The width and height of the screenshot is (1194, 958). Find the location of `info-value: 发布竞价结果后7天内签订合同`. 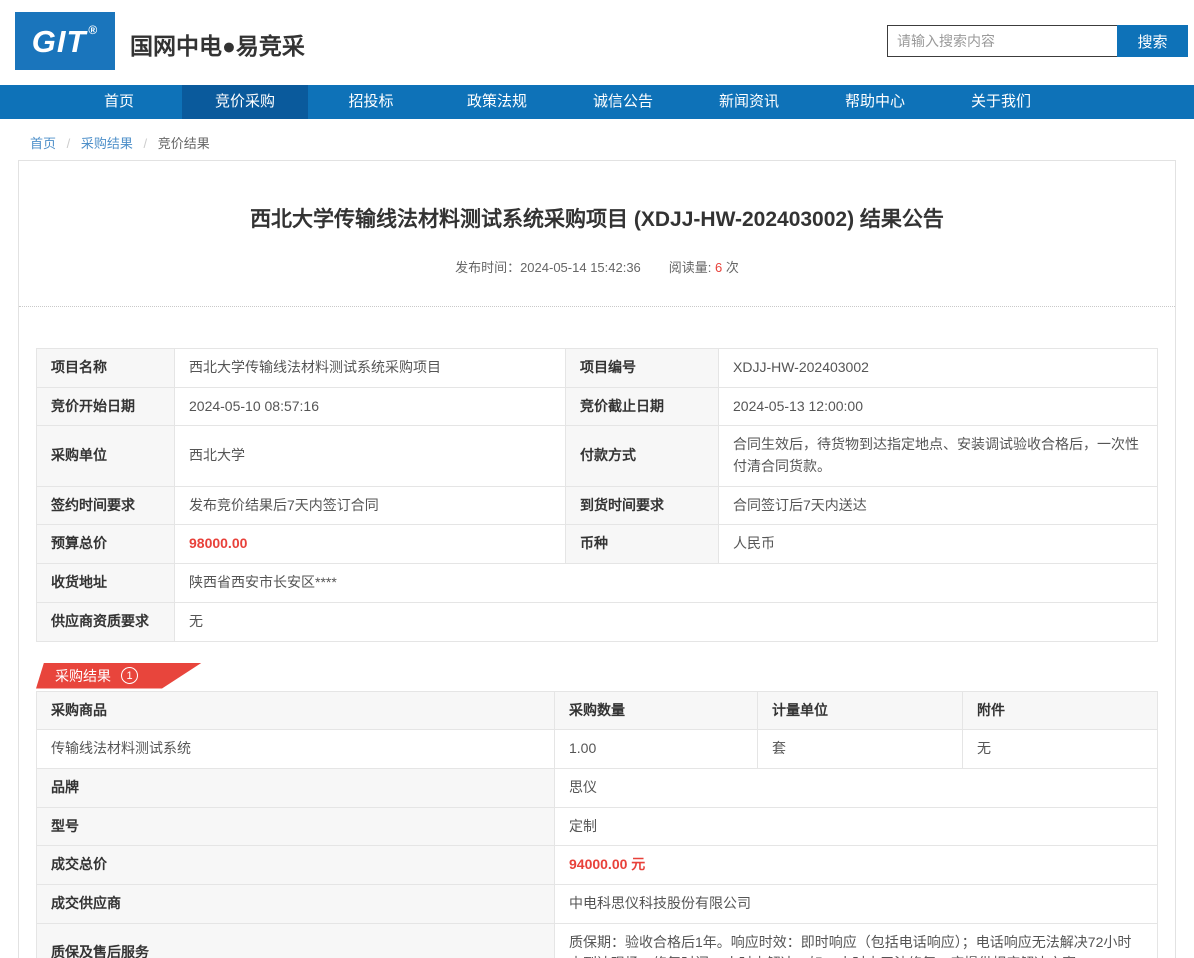

info-value: 发布竞价结果后7天内签订合同 is located at coordinates (370, 505).